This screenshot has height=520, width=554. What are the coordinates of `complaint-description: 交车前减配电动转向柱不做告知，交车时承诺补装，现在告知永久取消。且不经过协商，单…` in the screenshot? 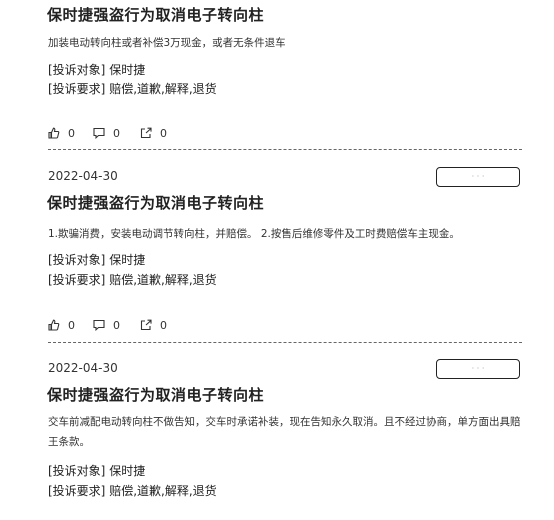 It's located at (284, 432).